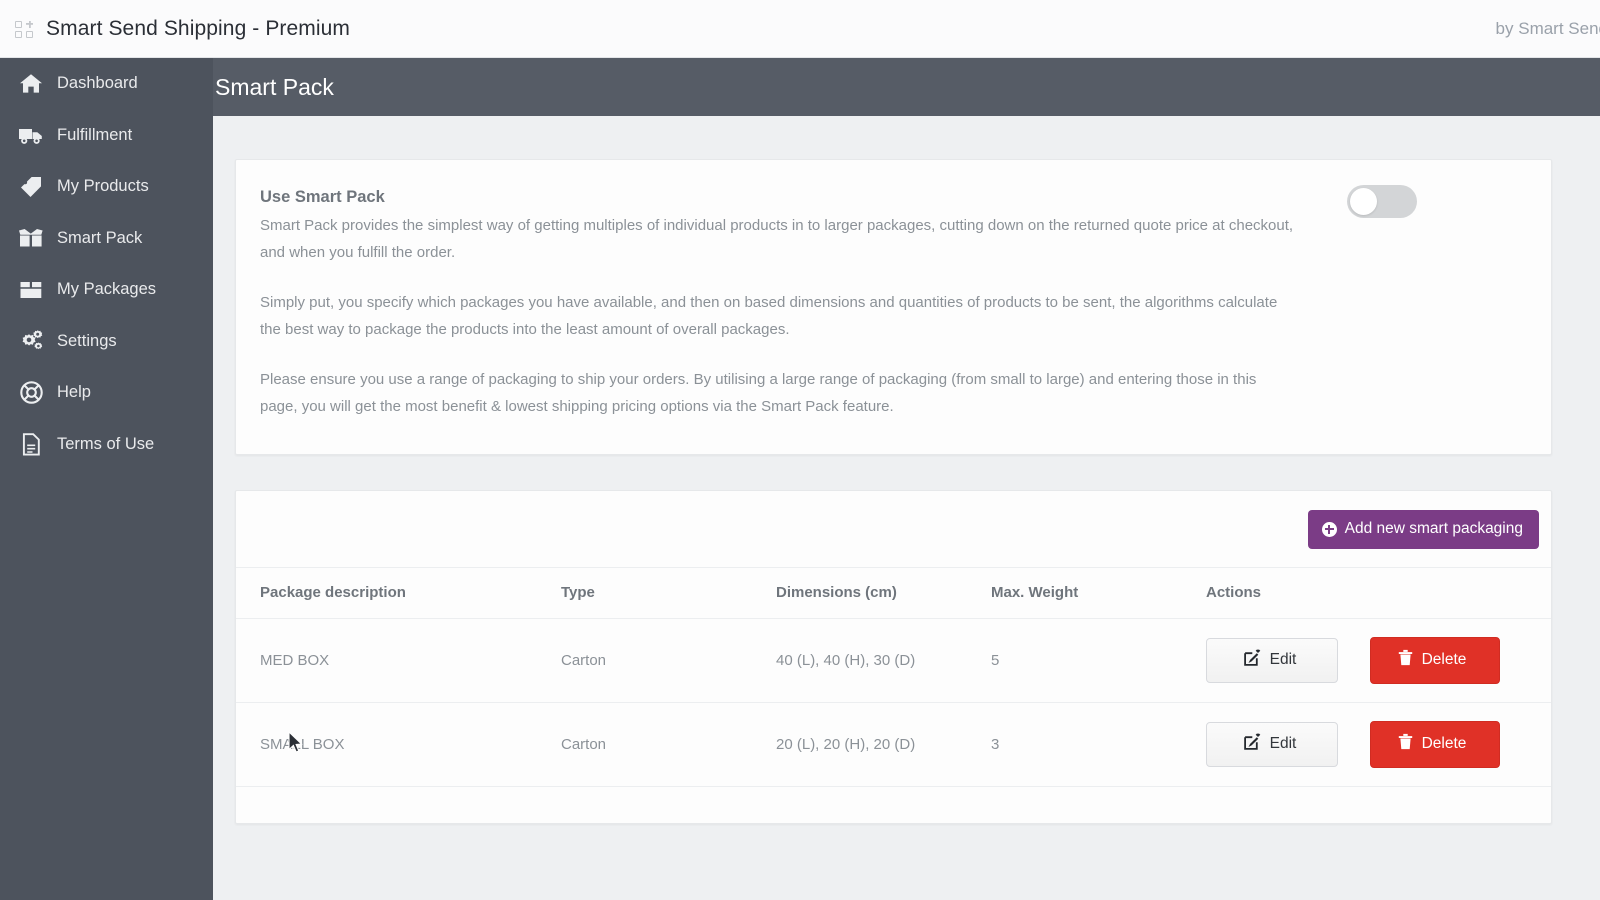 The height and width of the screenshot is (900, 1600). What do you see at coordinates (74, 392) in the screenshot?
I see `sidebar-item-label: Help` at bounding box center [74, 392].